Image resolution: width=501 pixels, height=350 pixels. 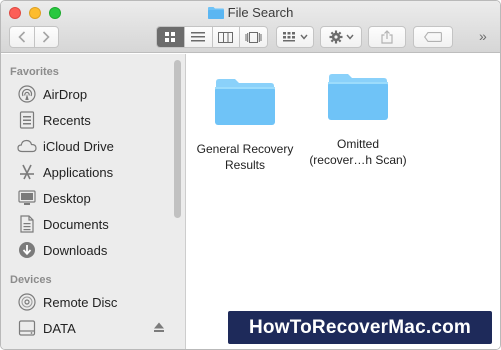 I want to click on sidebar-item-icloud-drive: iCloud Drive, so click(x=93, y=146).